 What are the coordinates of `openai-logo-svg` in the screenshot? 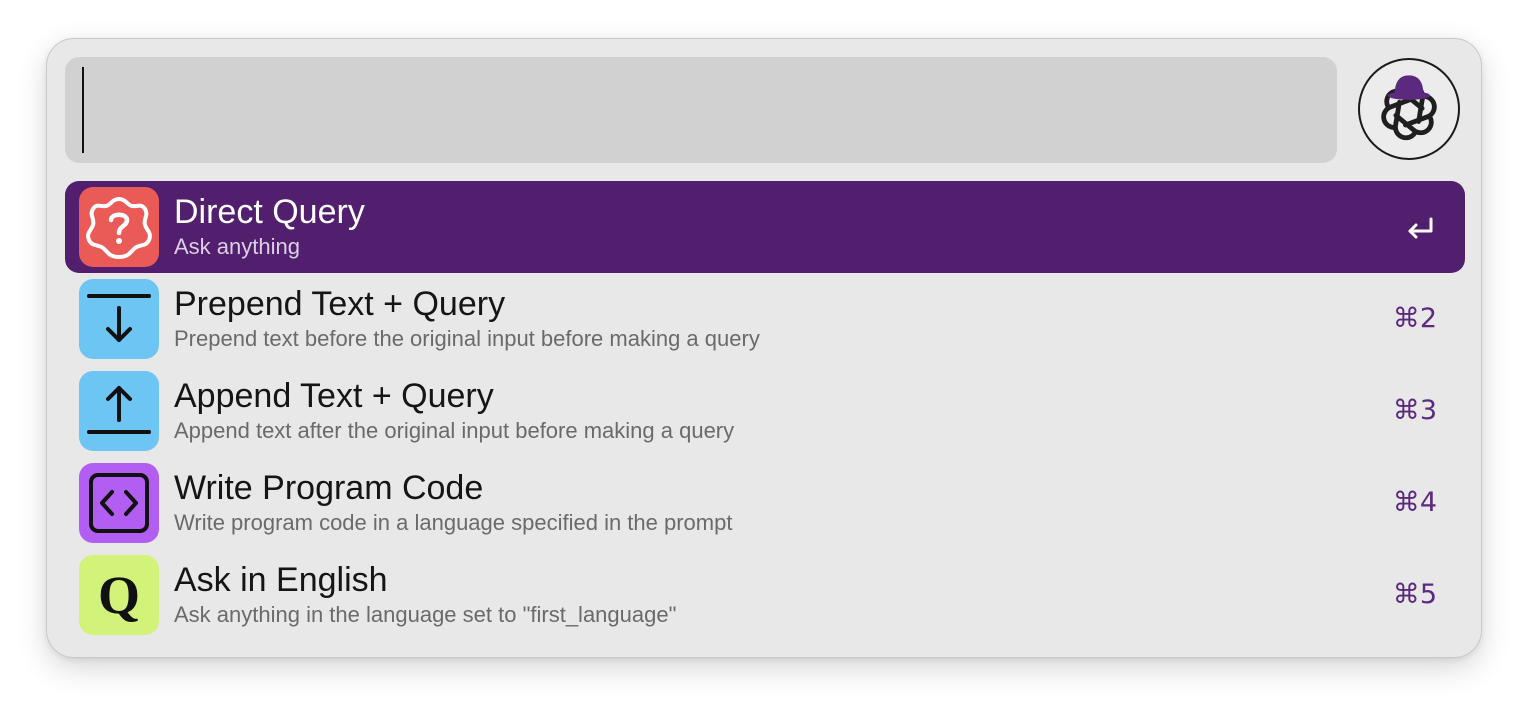 It's located at (1409, 108).